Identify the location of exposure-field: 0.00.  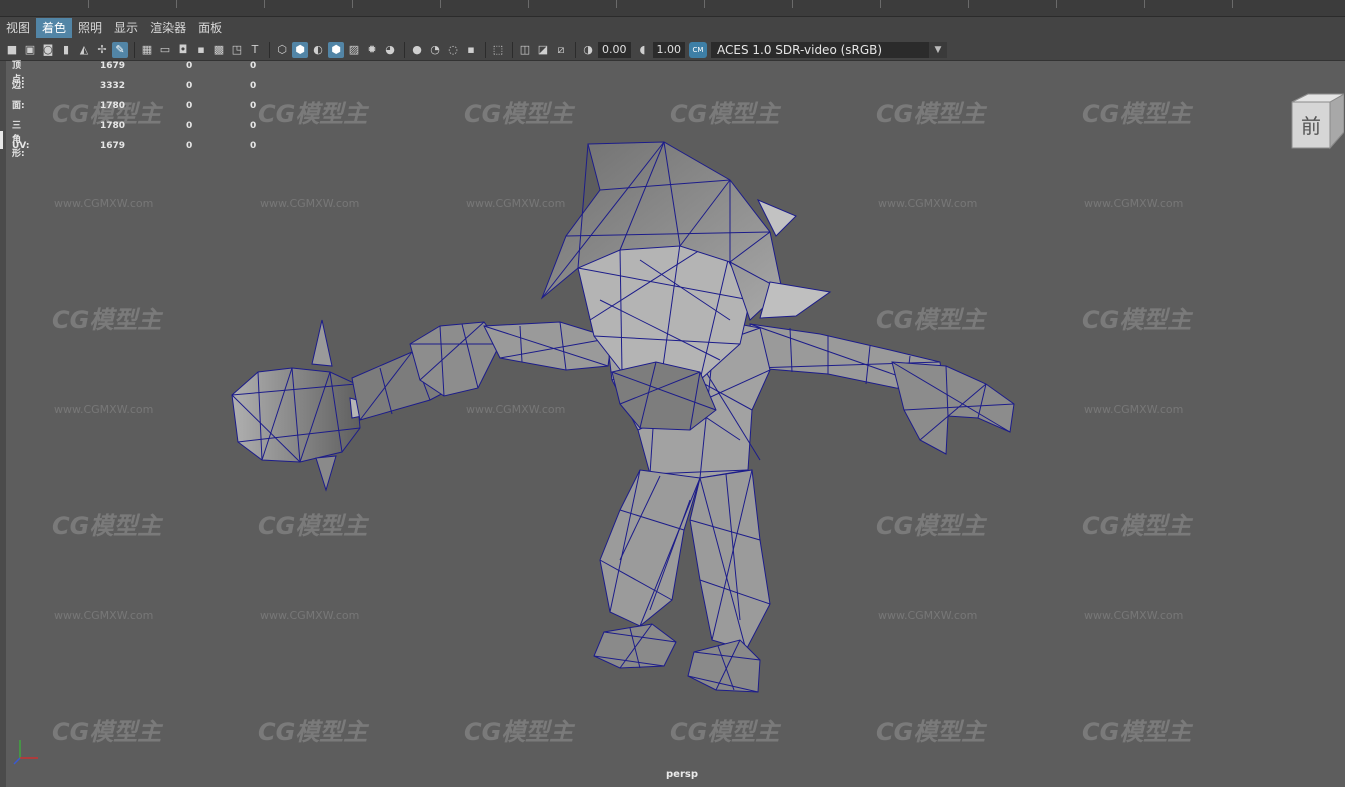
(614, 49).